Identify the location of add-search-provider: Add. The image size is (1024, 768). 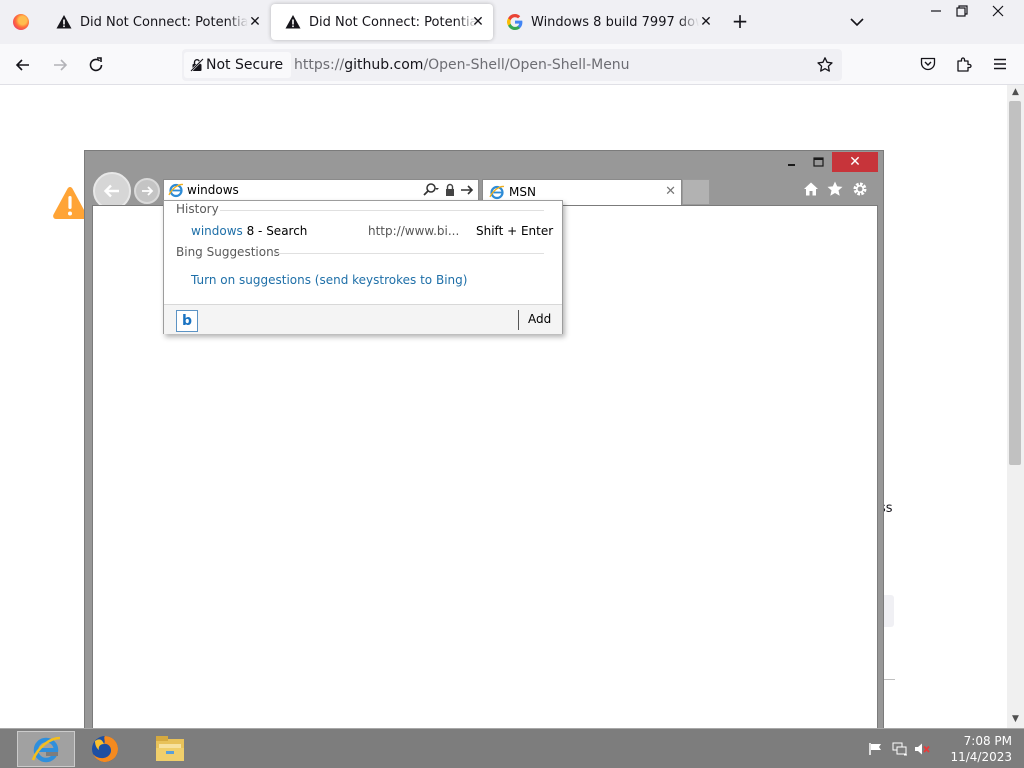
(540, 319).